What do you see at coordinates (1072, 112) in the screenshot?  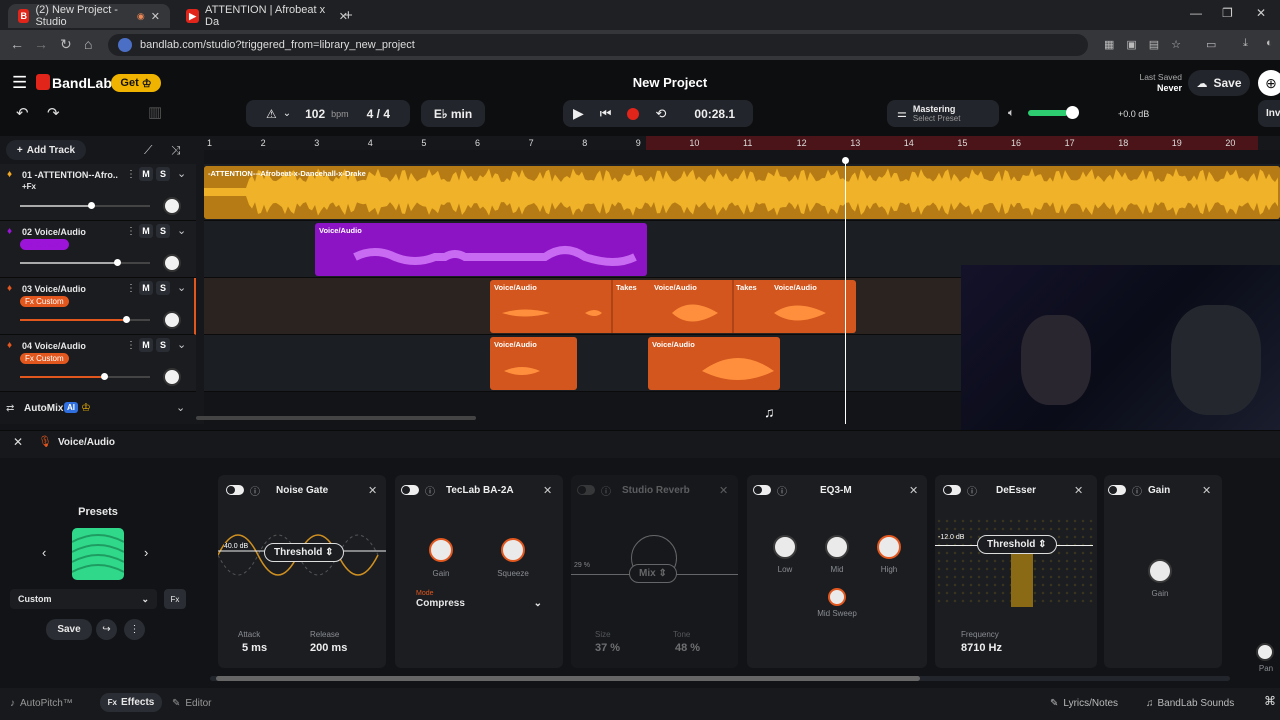 I see `master-volume-slider` at bounding box center [1072, 112].